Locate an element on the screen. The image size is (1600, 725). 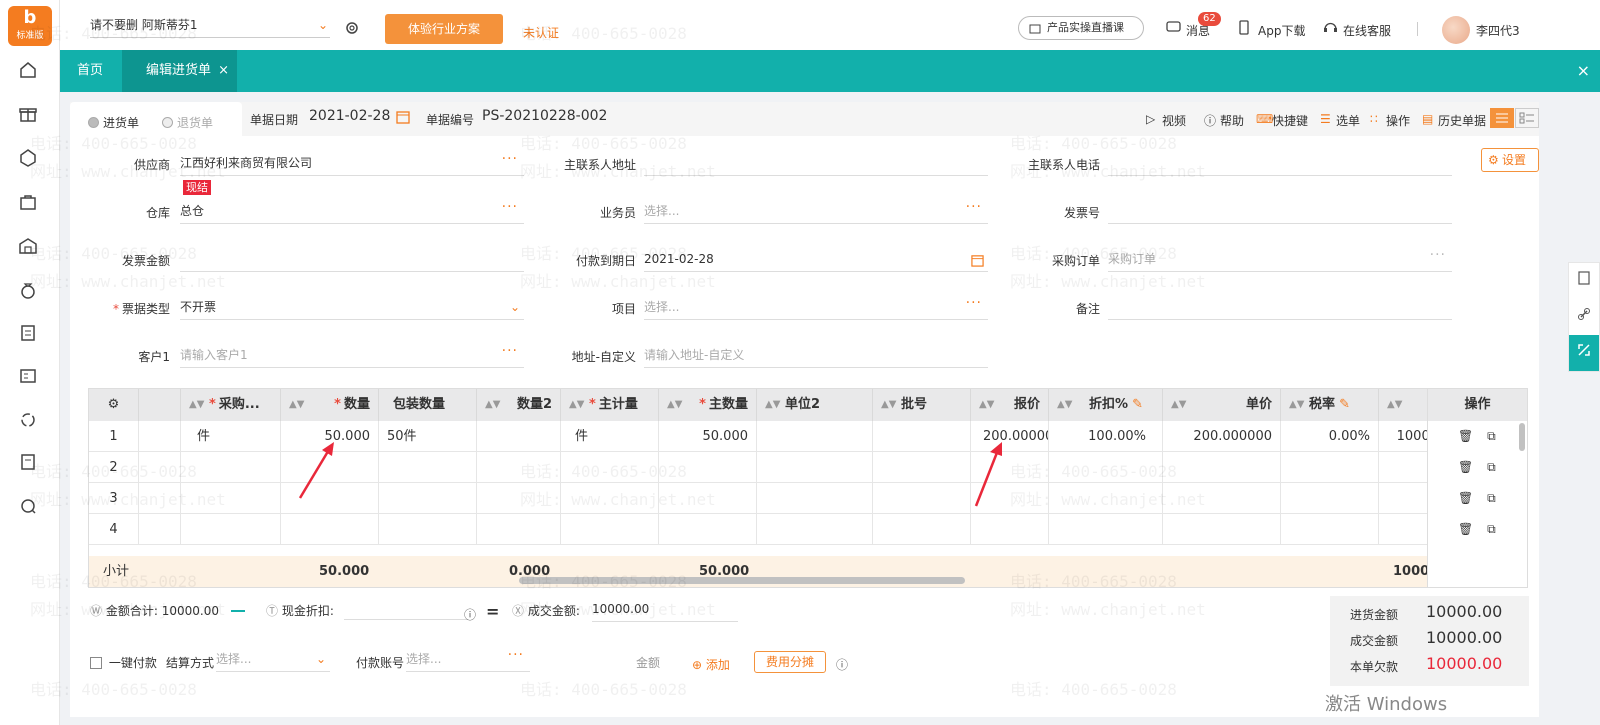
money-bag-icon is located at coordinates (30, 292).